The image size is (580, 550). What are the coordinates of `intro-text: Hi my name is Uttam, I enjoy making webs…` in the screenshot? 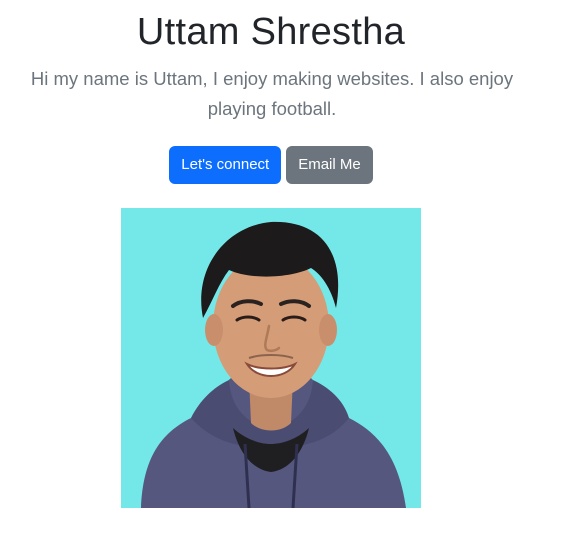 It's located at (272, 93).